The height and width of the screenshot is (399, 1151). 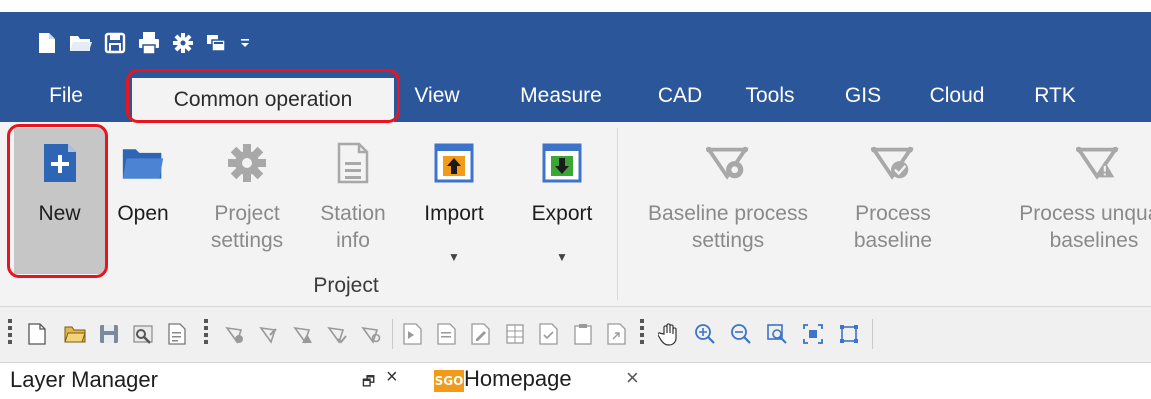 I want to click on new-button: New, so click(x=59, y=197).